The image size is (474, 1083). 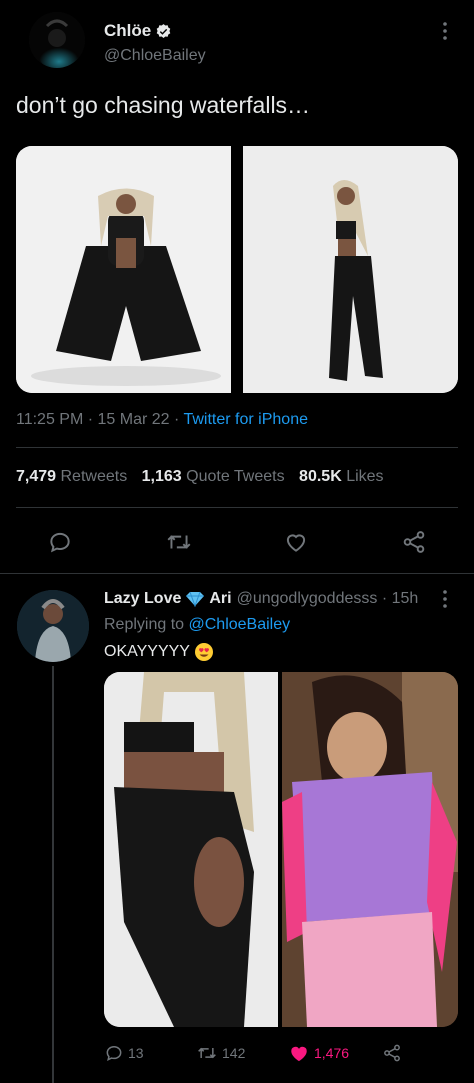 What do you see at coordinates (127, 31) in the screenshot?
I see `author-display-name: Chlöe` at bounding box center [127, 31].